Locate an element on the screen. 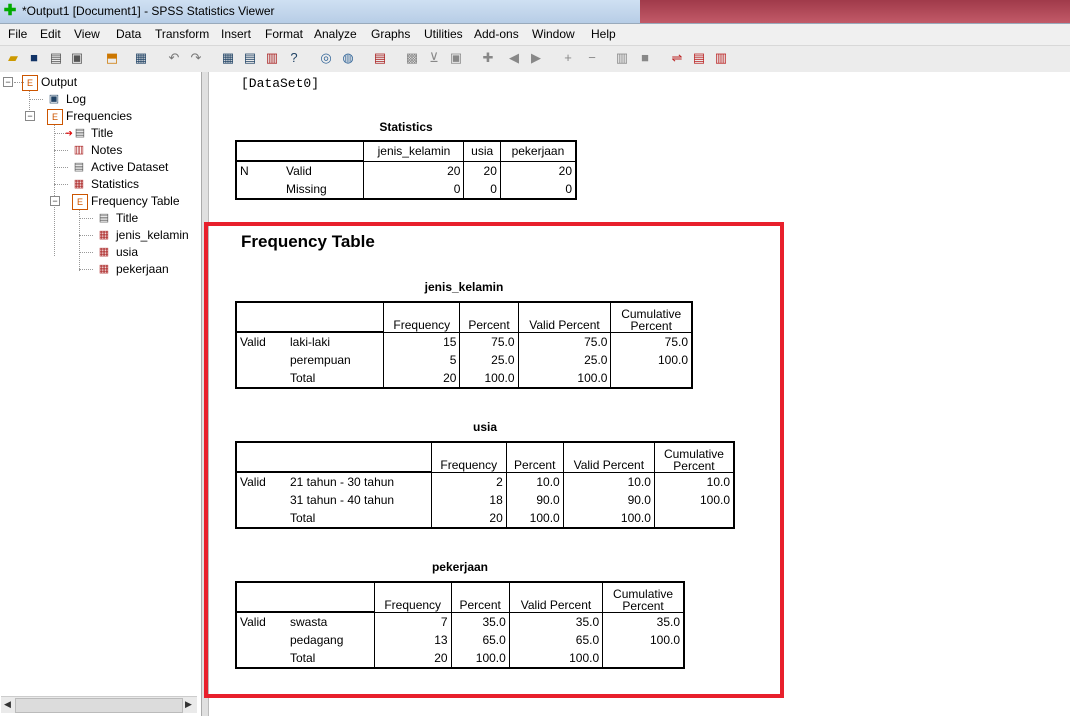 The width and height of the screenshot is (1070, 716). menu-transform: Transform is located at coordinates (182, 34).